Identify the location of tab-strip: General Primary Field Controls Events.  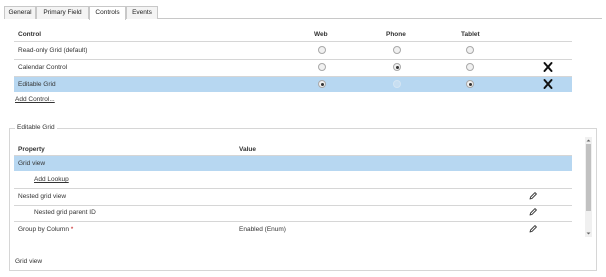
(303, 13).